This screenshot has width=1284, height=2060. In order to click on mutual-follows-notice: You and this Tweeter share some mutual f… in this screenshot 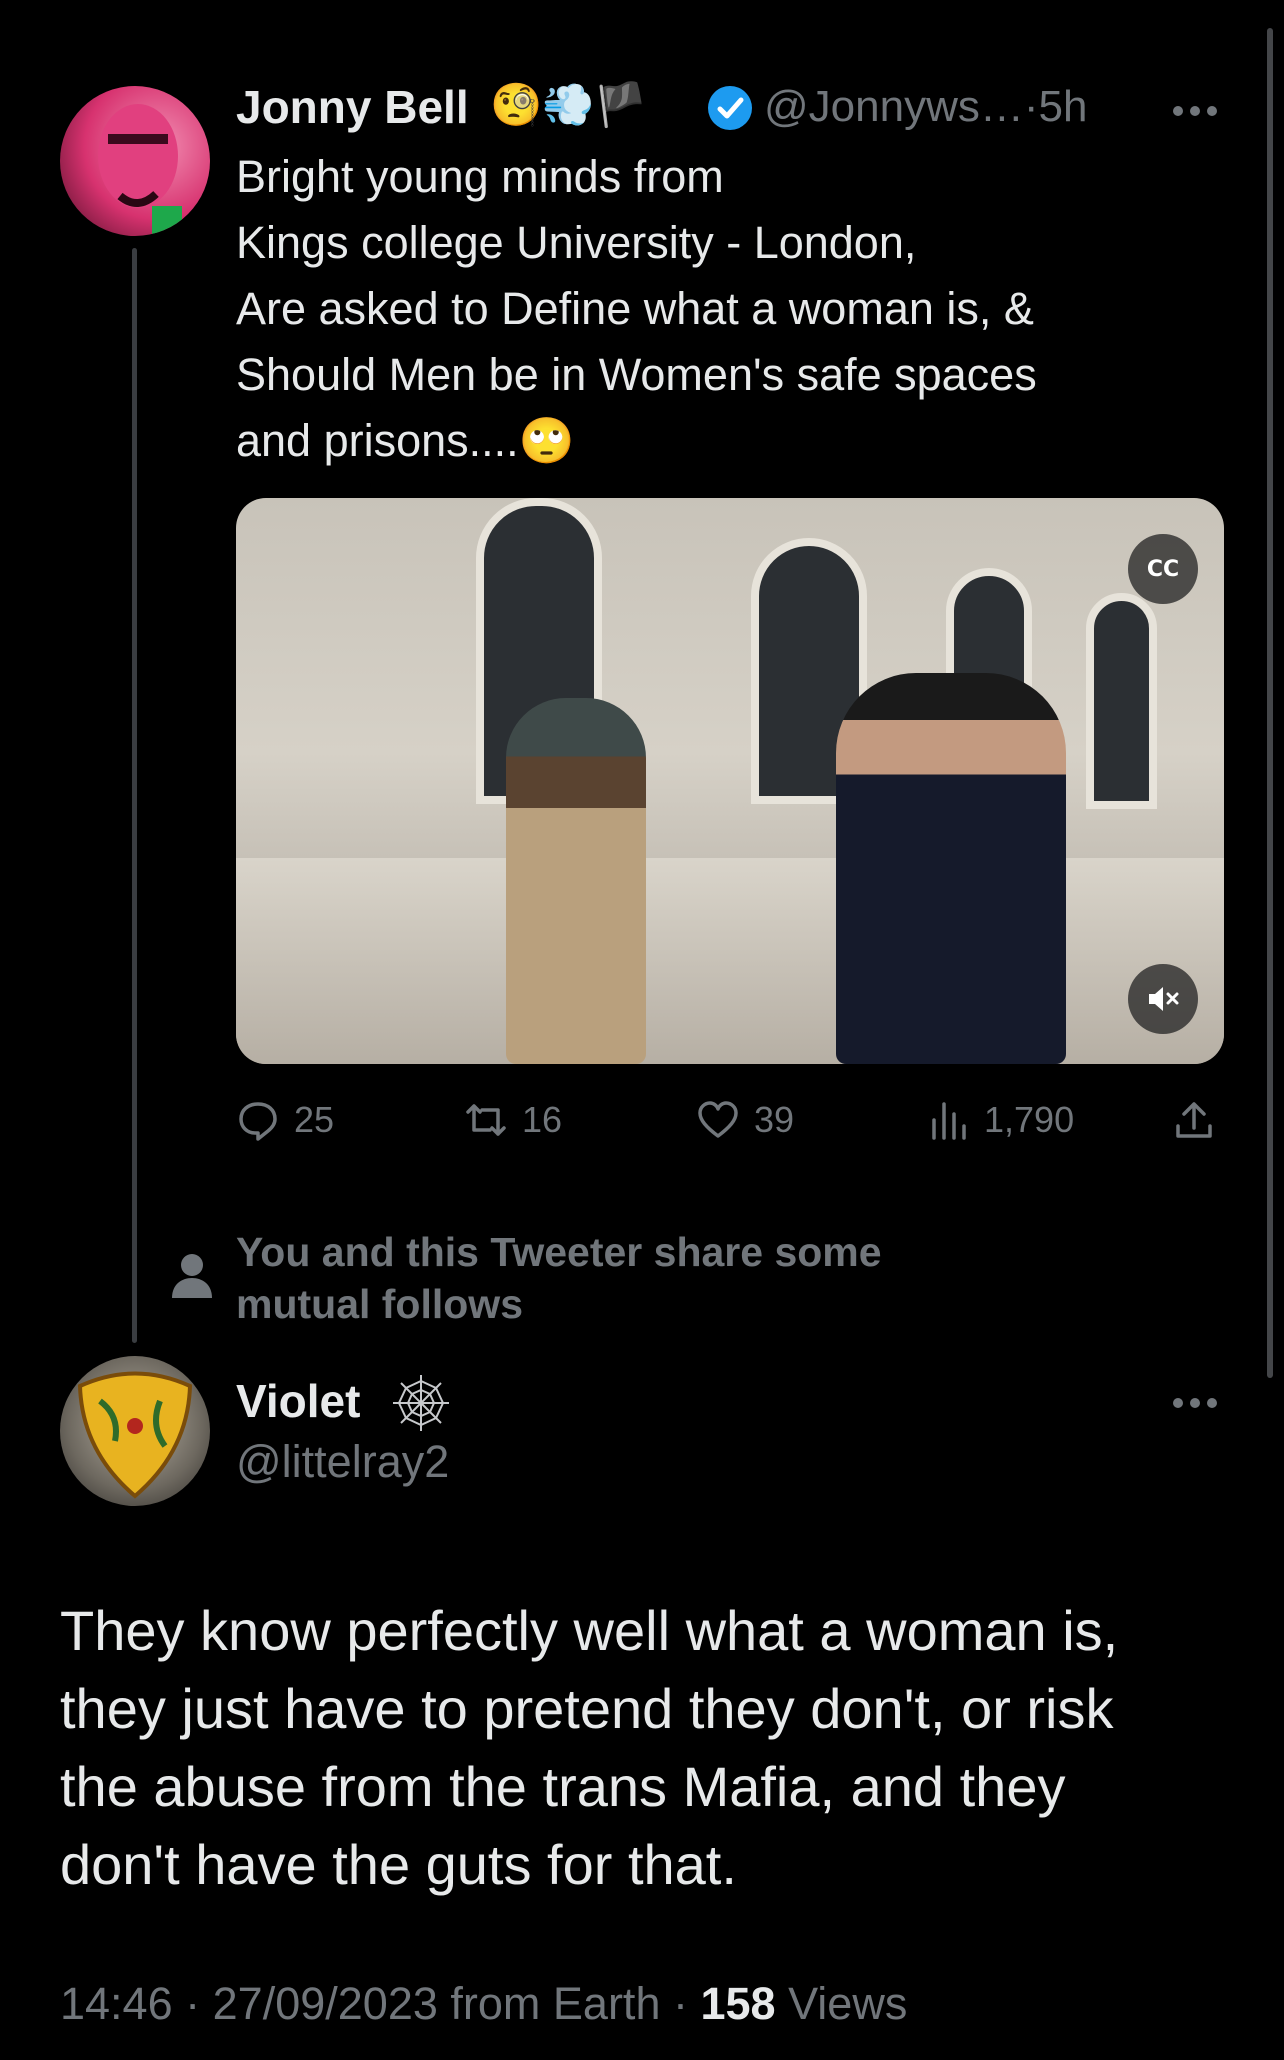, I will do `click(559, 1278)`.